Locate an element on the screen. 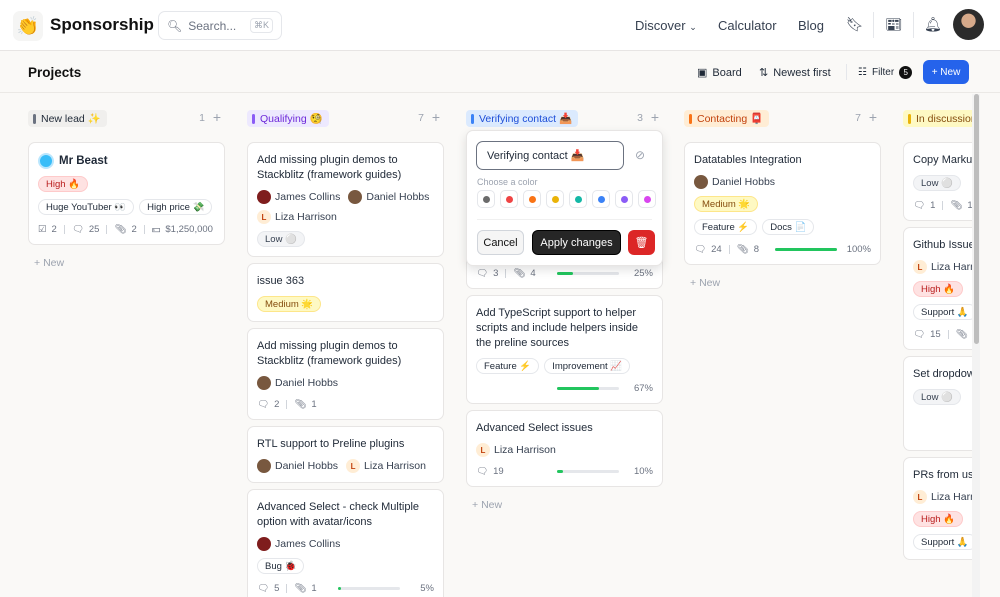 The width and height of the screenshot is (1000, 597). clapping-hands-icon: 👏 is located at coordinates (28, 26).